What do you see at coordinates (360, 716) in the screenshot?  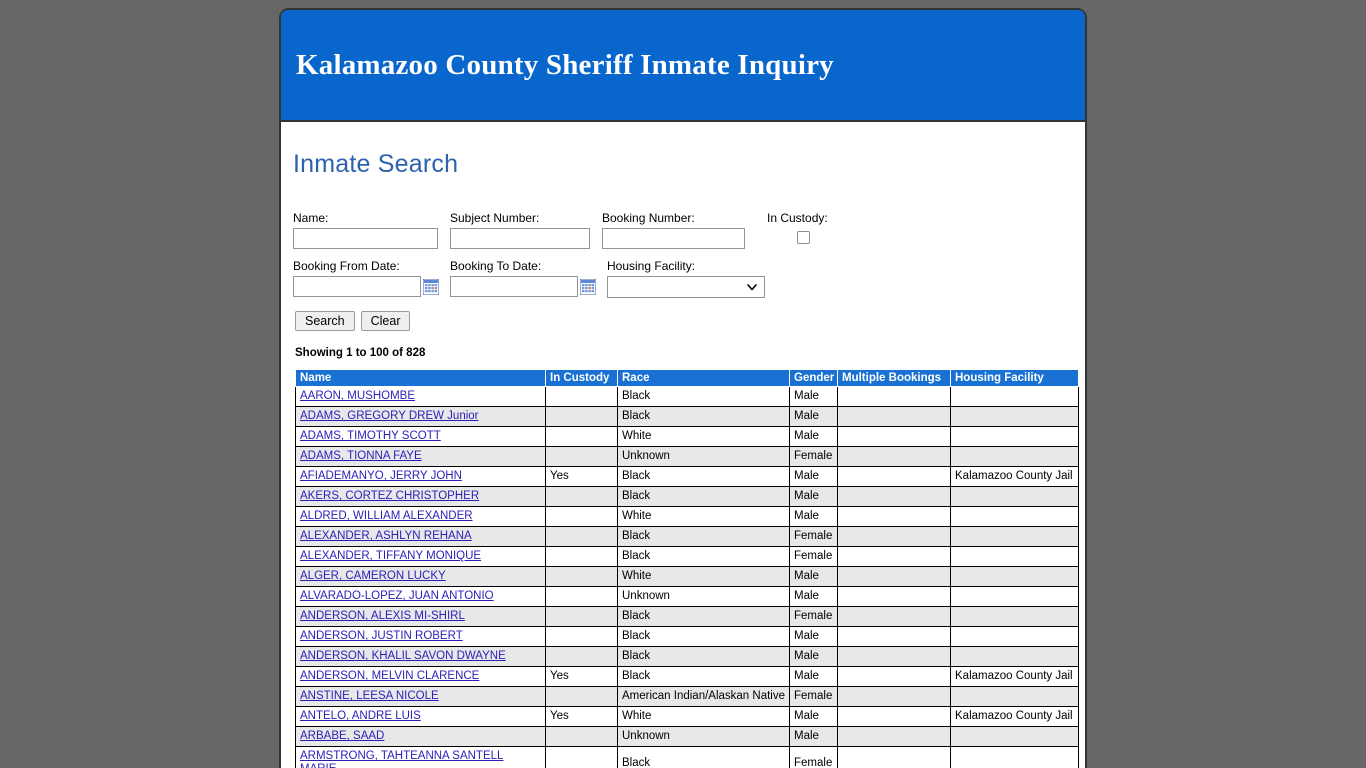 I see `inmate-name-link: ANTELO, ANDRE LUIS` at bounding box center [360, 716].